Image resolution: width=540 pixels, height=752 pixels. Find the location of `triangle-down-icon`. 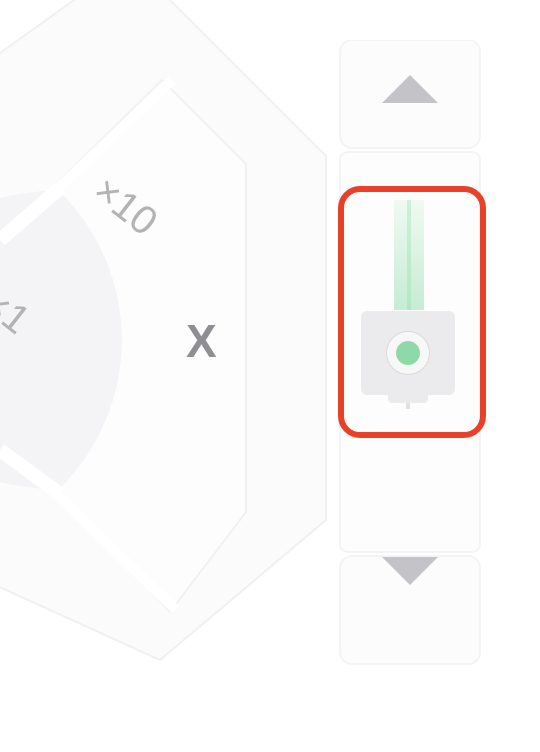

triangle-down-icon is located at coordinates (410, 571).